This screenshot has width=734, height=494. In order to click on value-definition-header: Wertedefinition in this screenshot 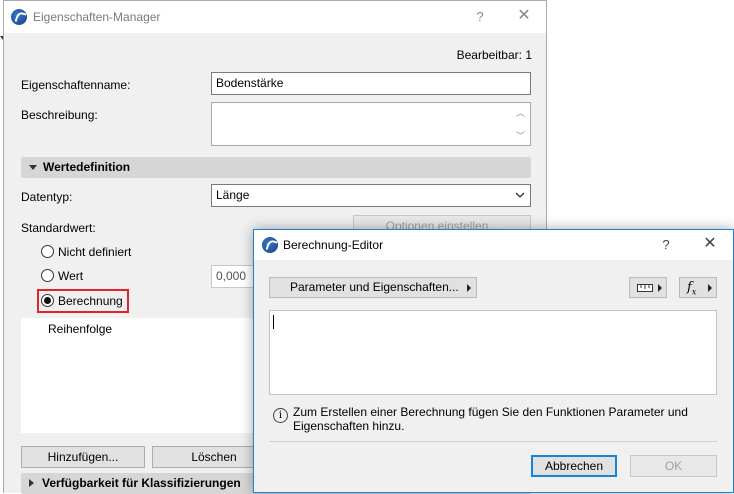, I will do `click(276, 167)`.